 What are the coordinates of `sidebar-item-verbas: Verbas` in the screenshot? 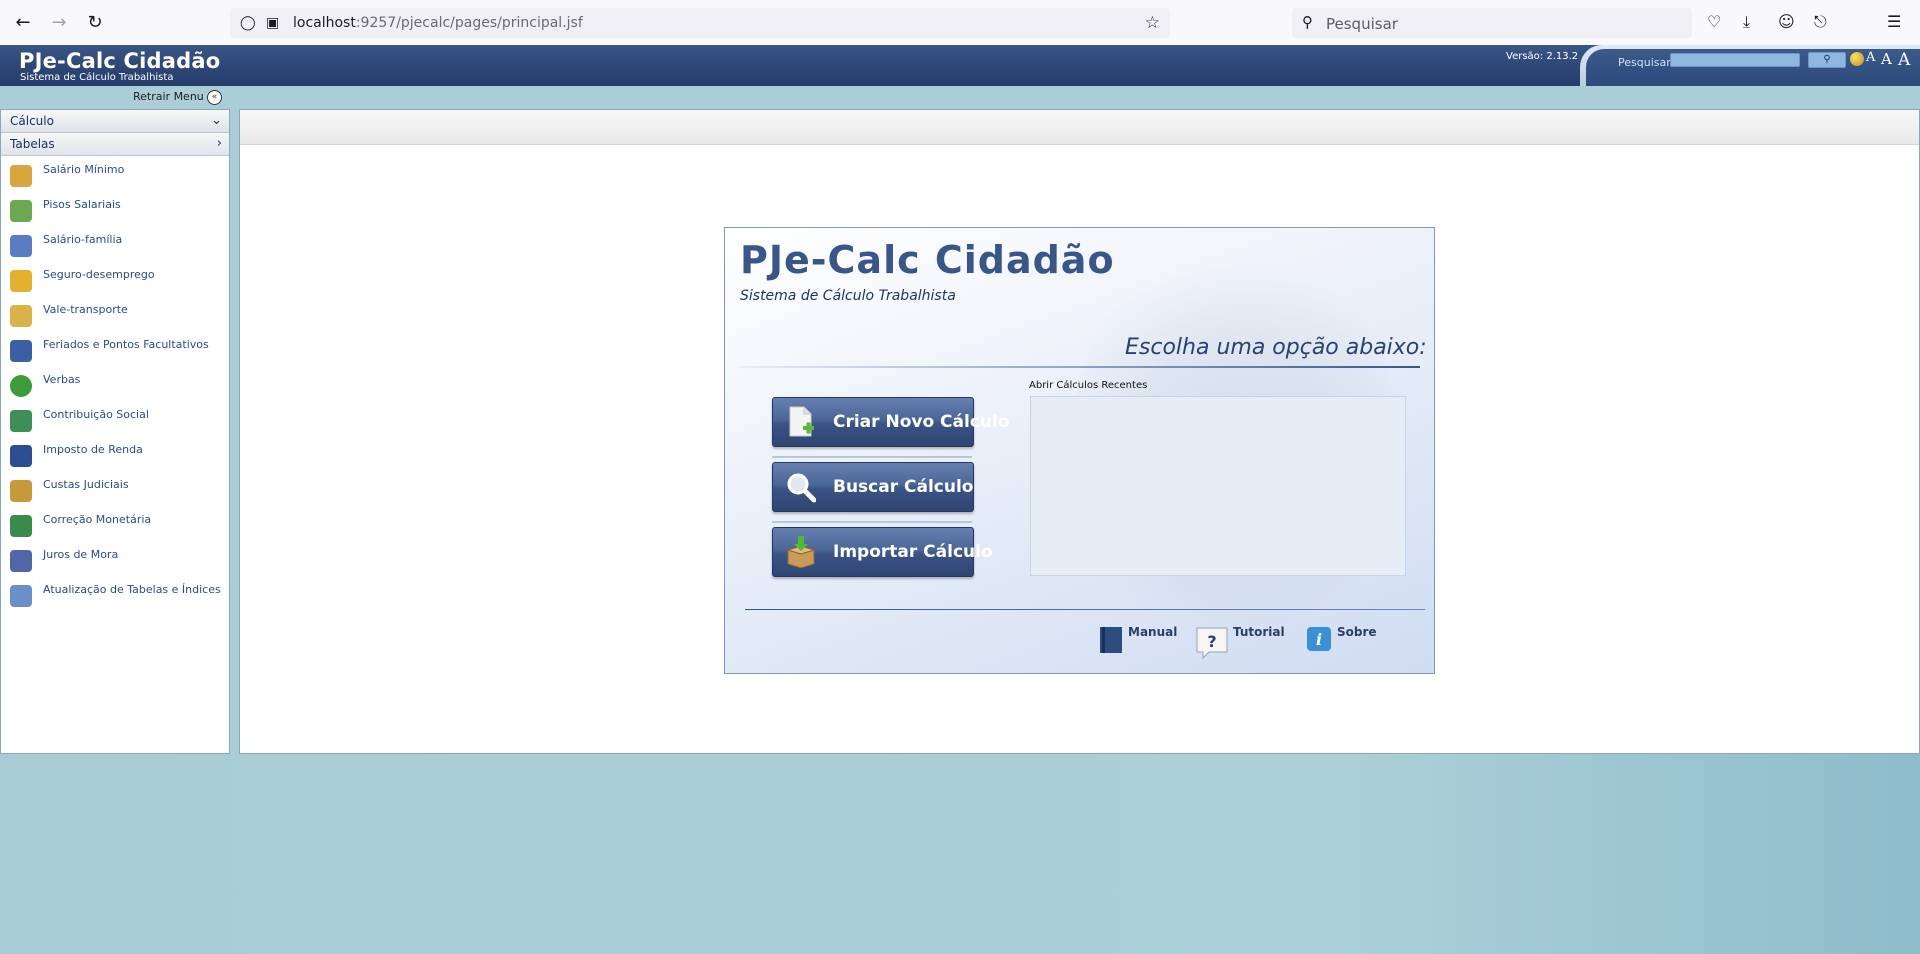 It's located at (115, 388).